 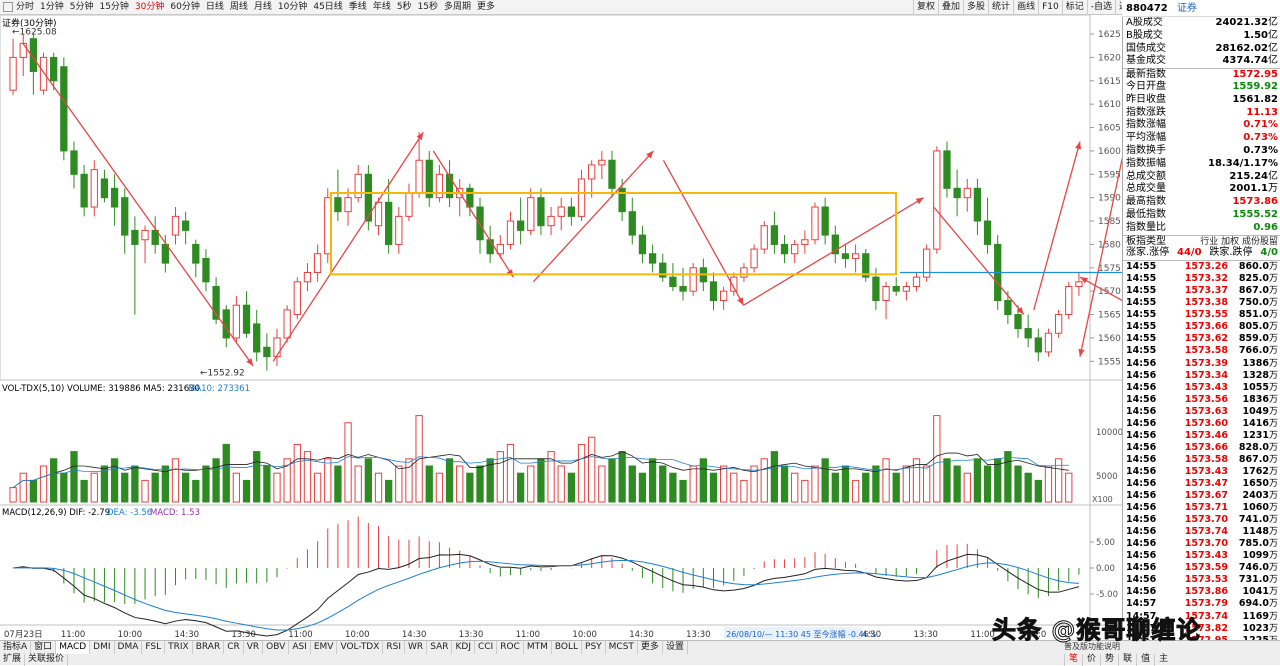 What do you see at coordinates (13, 660) in the screenshot?
I see `extension-tab: 扩展` at bounding box center [13, 660].